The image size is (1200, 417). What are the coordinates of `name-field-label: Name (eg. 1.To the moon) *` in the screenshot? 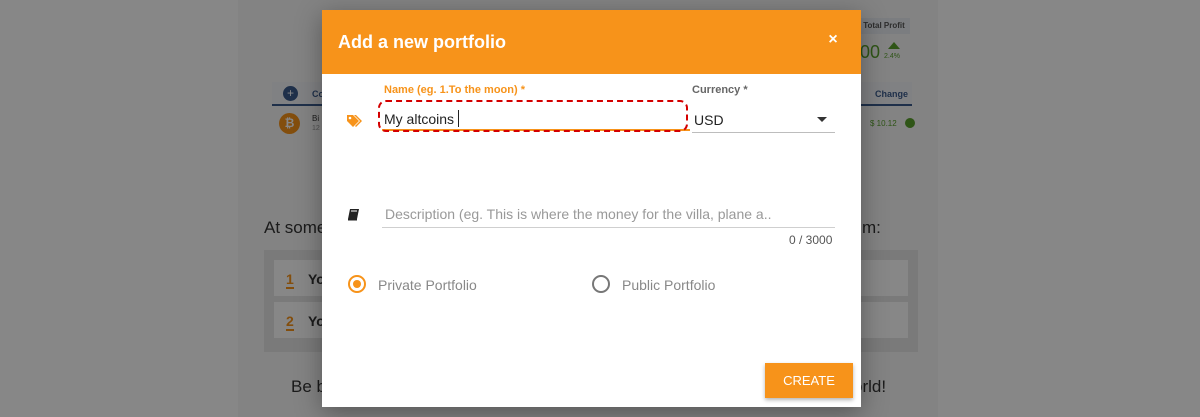 It's located at (454, 90).